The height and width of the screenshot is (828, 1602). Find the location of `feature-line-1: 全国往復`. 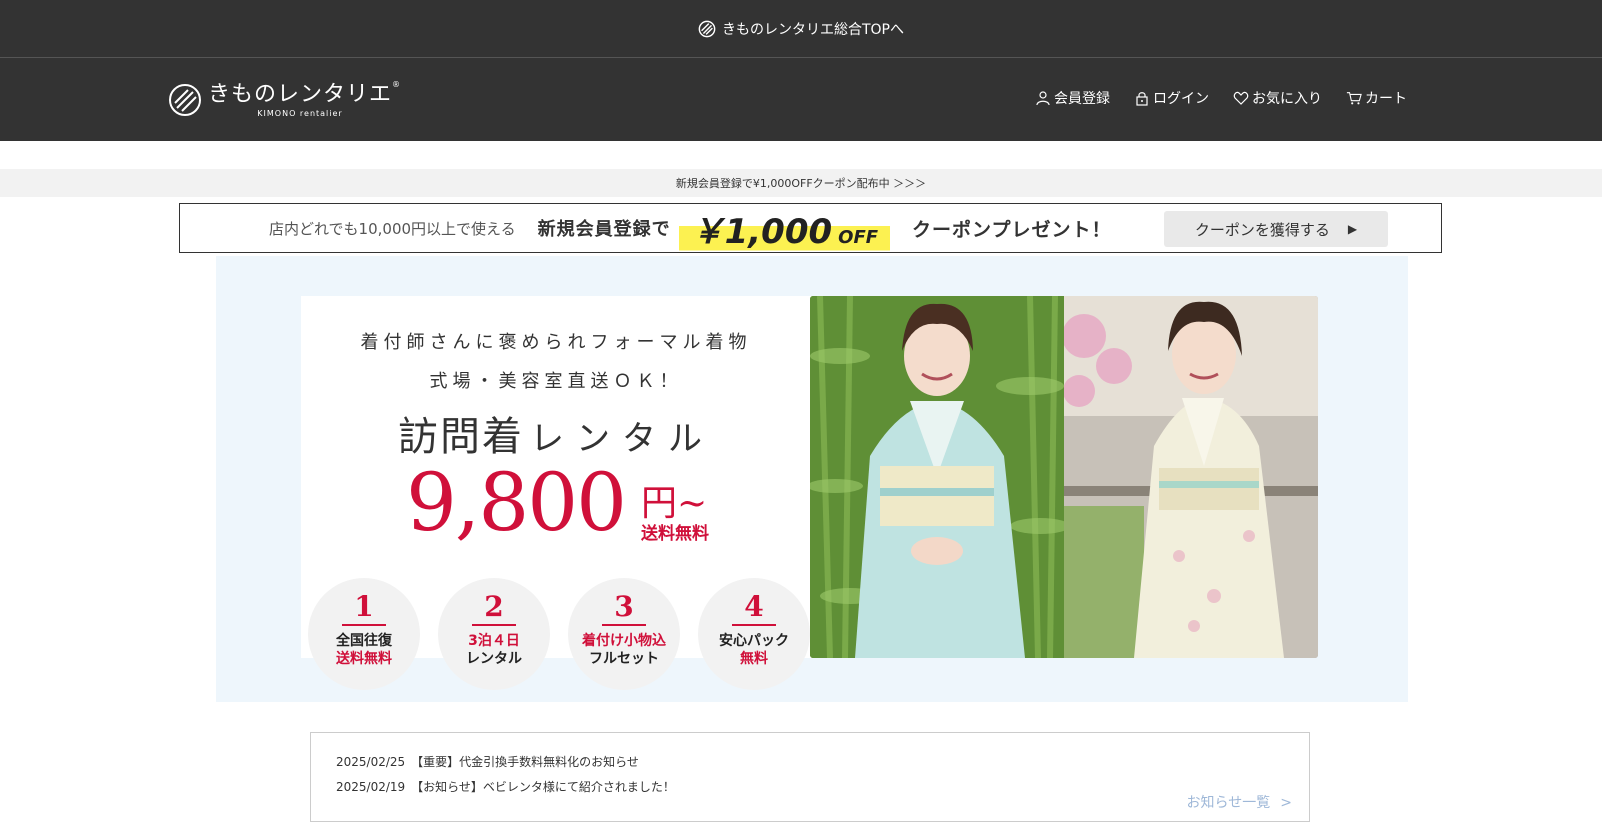

feature-line-1: 全国往復 is located at coordinates (364, 641).